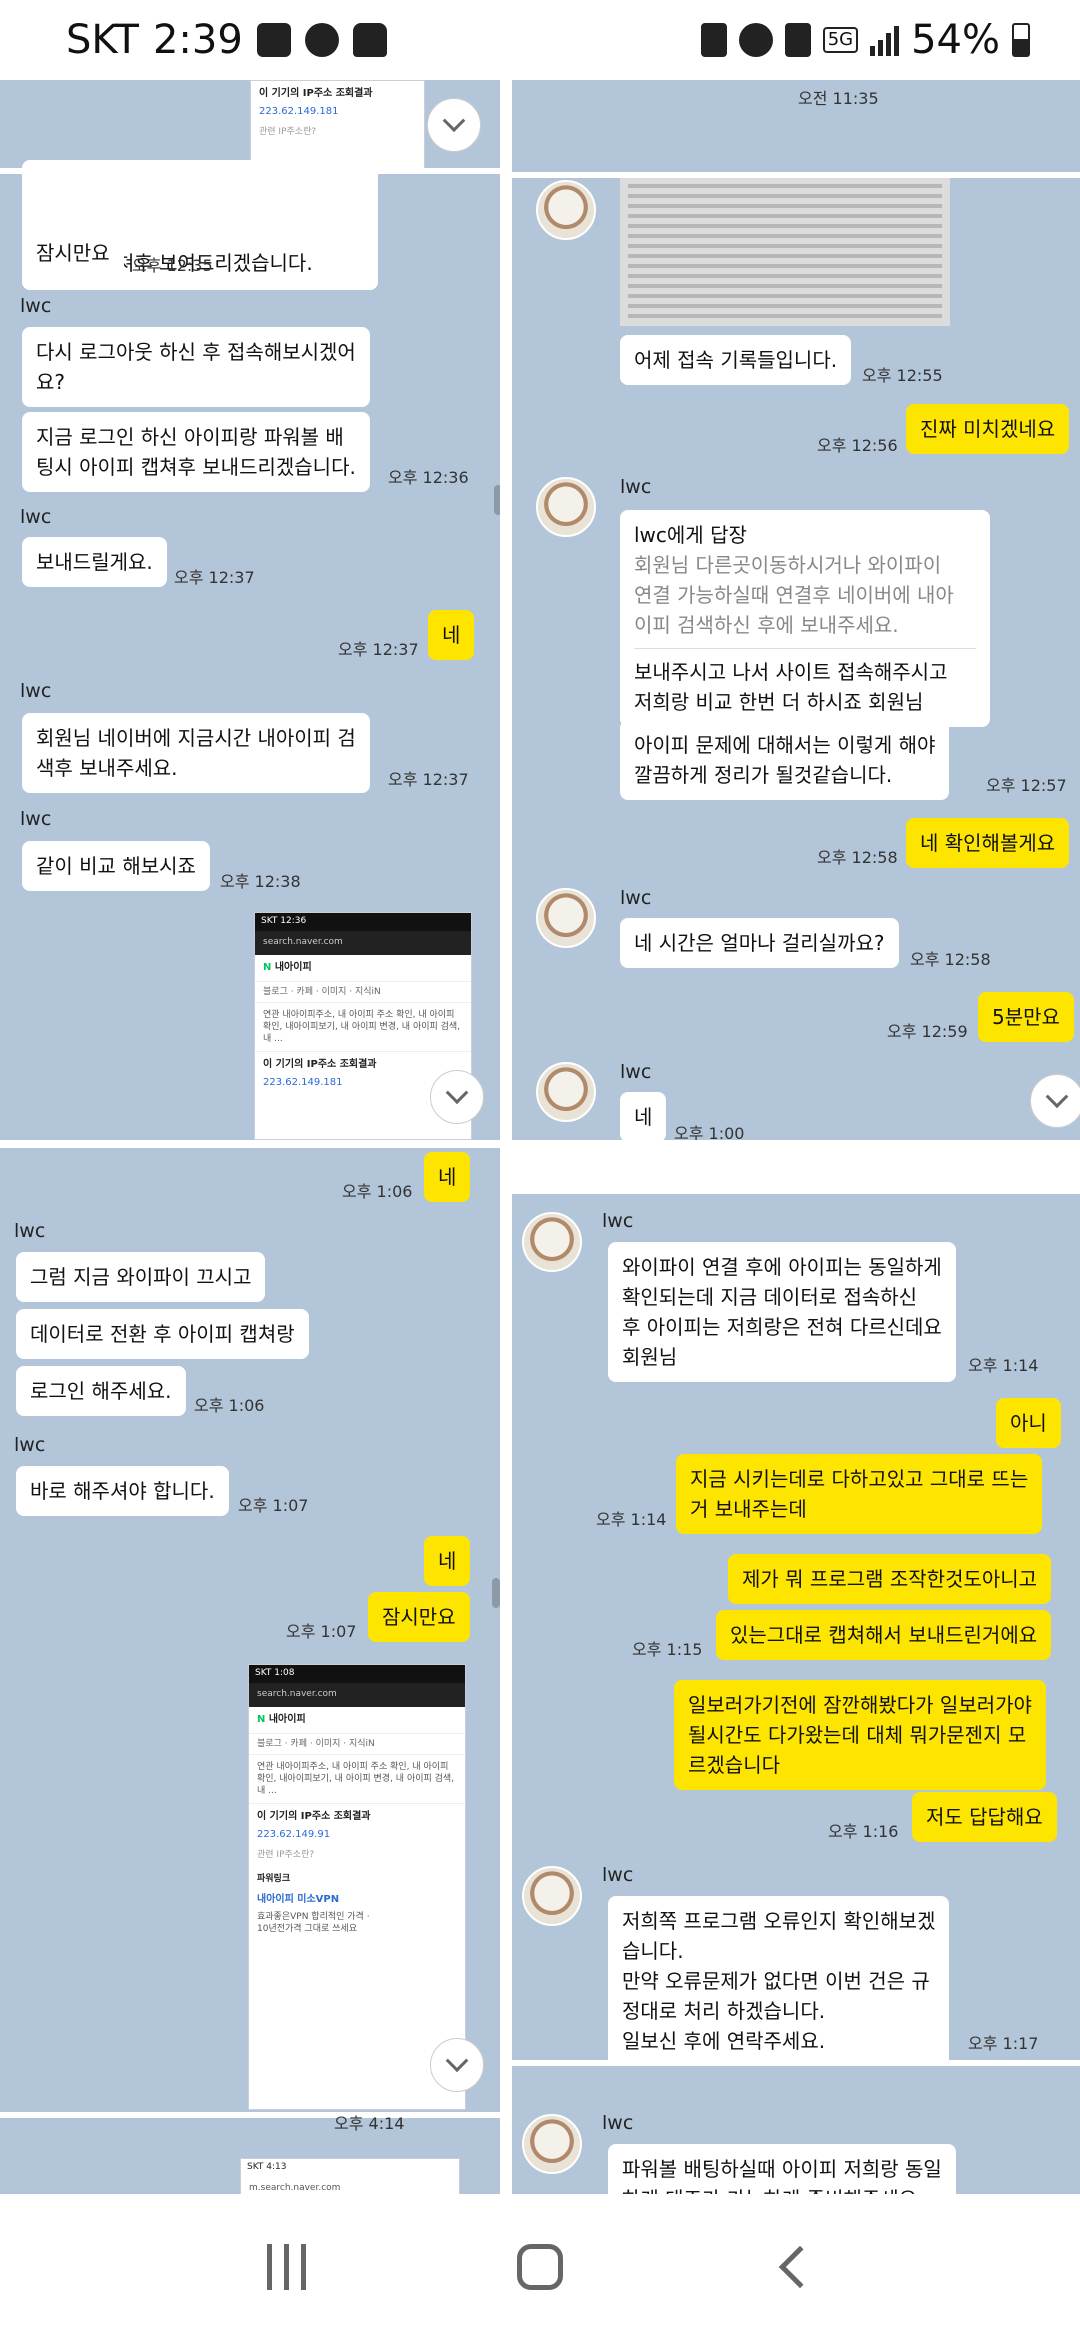 The image size is (1080, 2340). What do you see at coordinates (890, 1579) in the screenshot?
I see `my-message-bubble: 제가 뭐 프로그램 조작한것도아니고` at bounding box center [890, 1579].